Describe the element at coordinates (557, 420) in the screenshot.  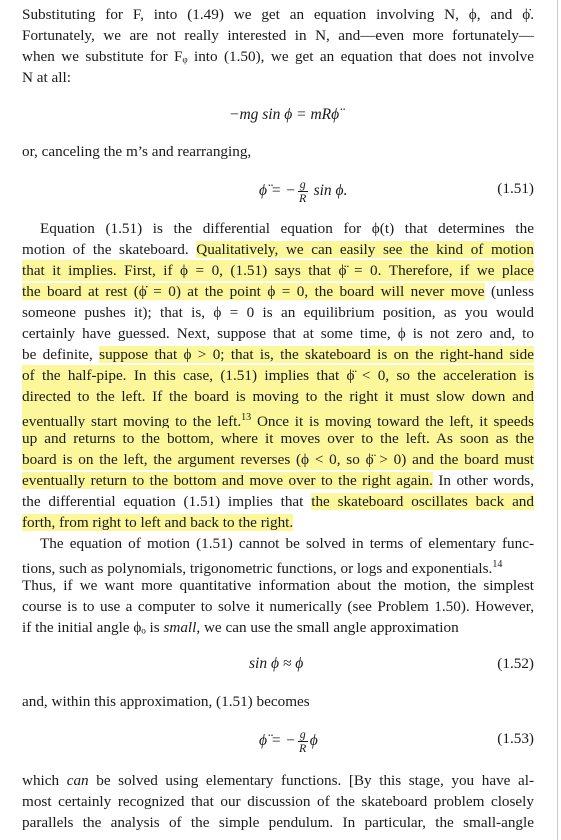
I see `page-edge-line` at that location.